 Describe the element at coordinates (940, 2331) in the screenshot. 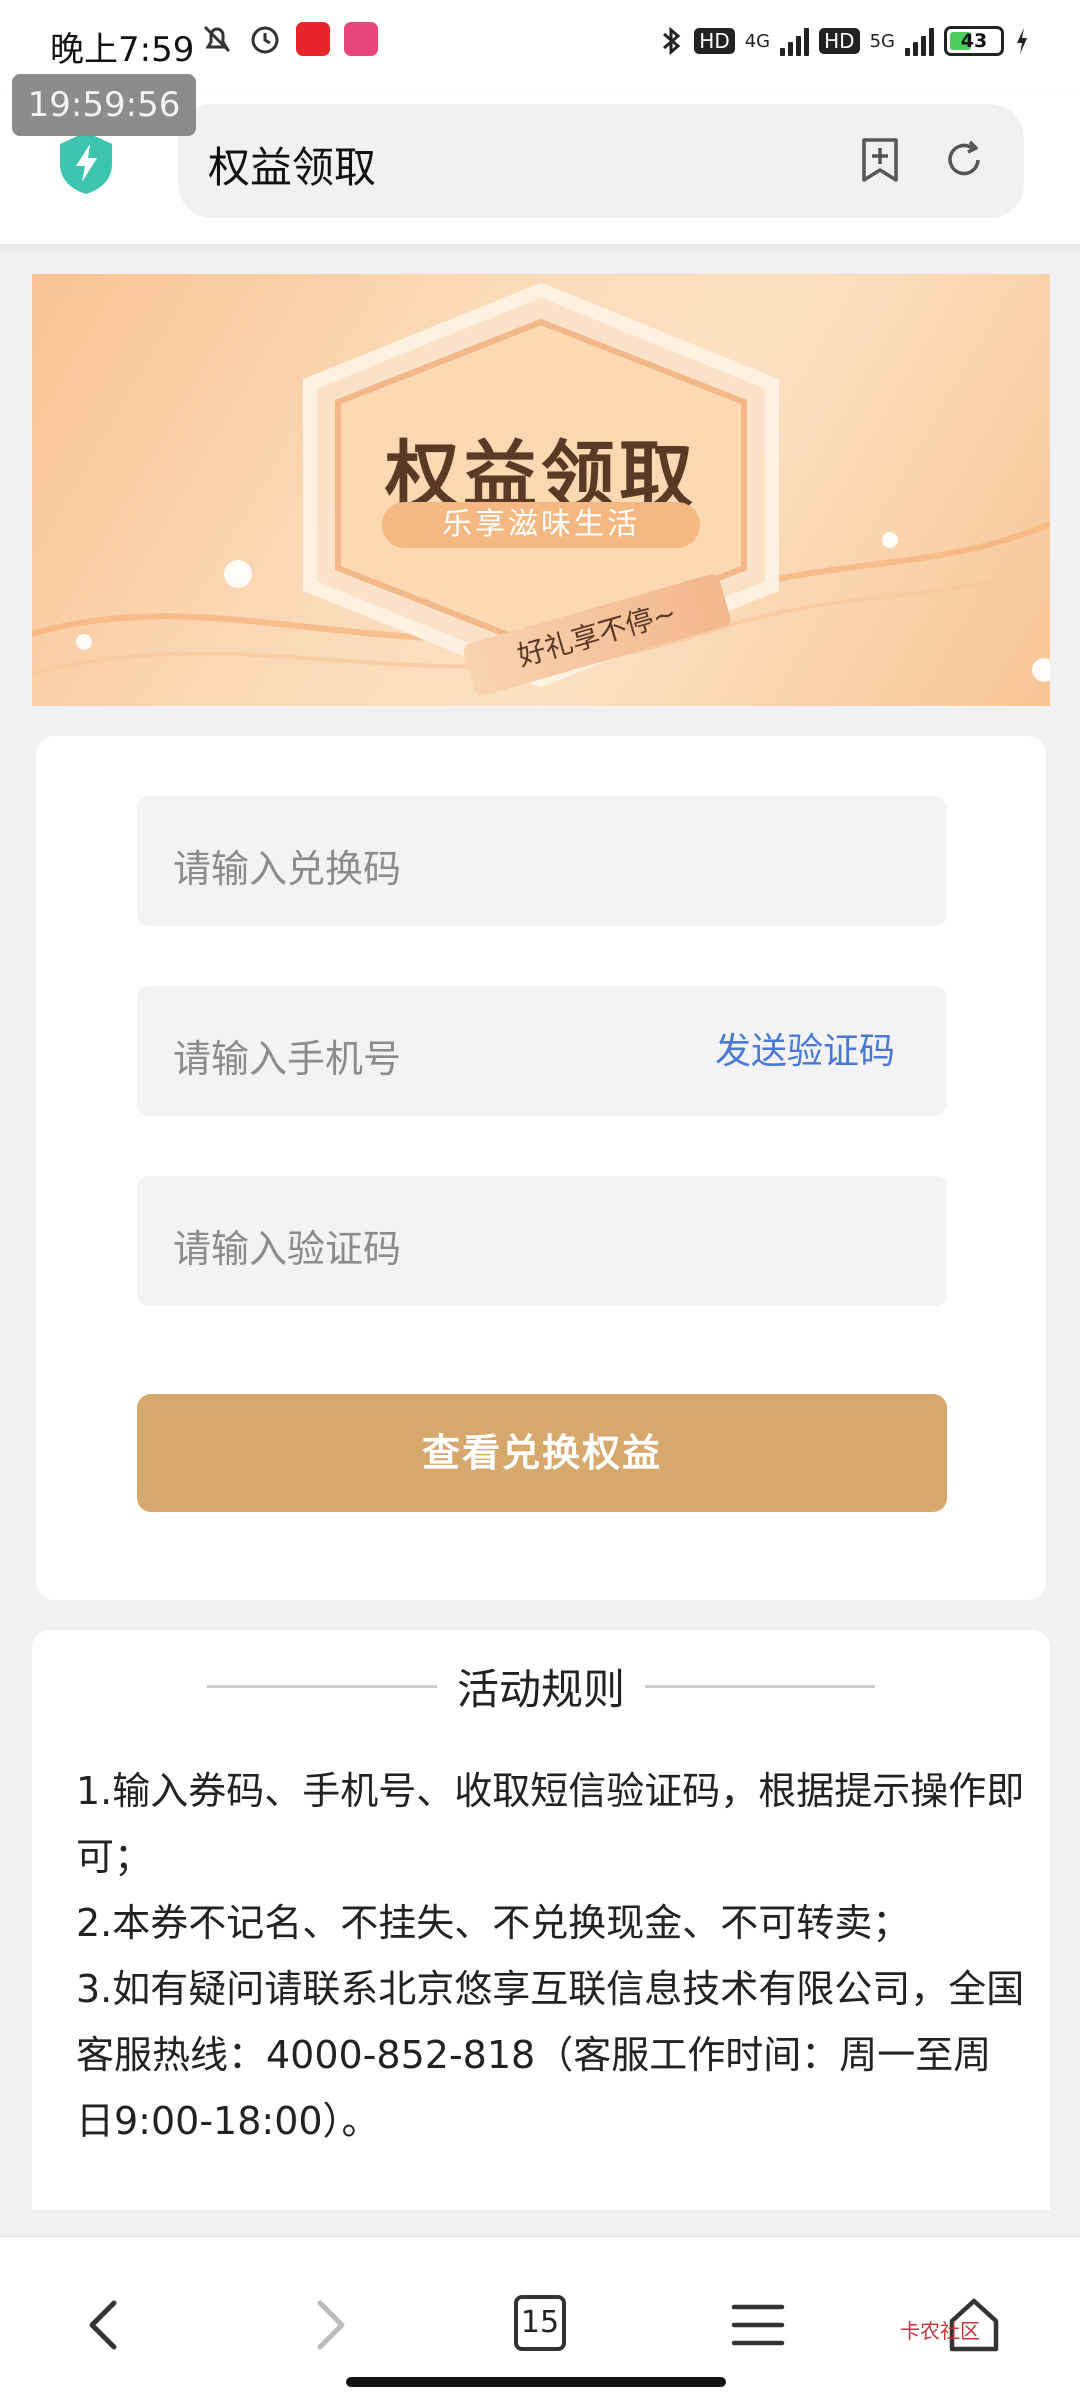

I see `watermark-text: 卡农社区` at that location.